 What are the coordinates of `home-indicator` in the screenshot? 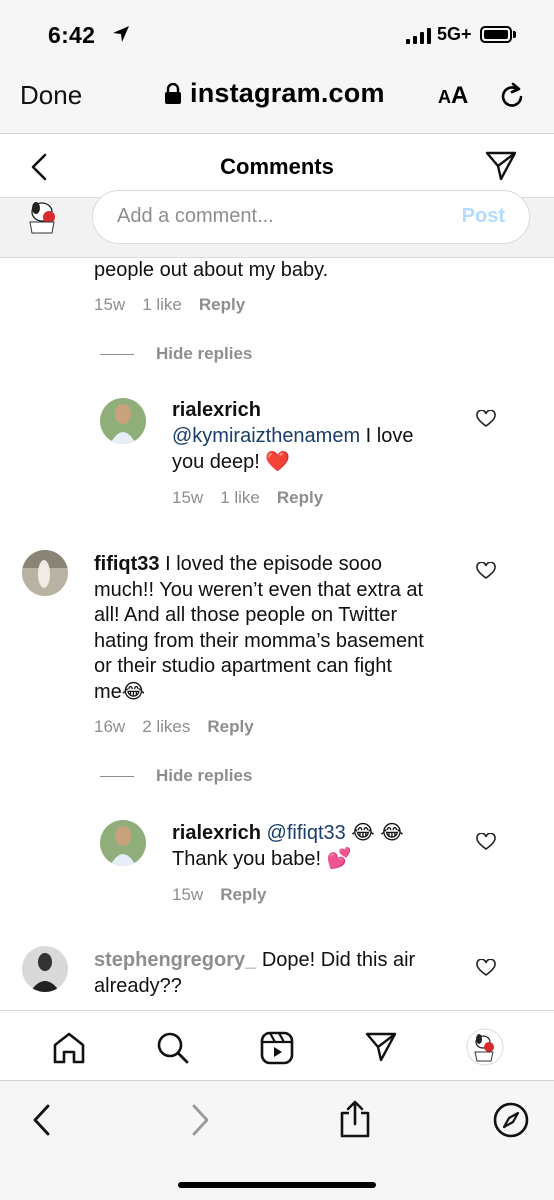 It's located at (277, 1185).